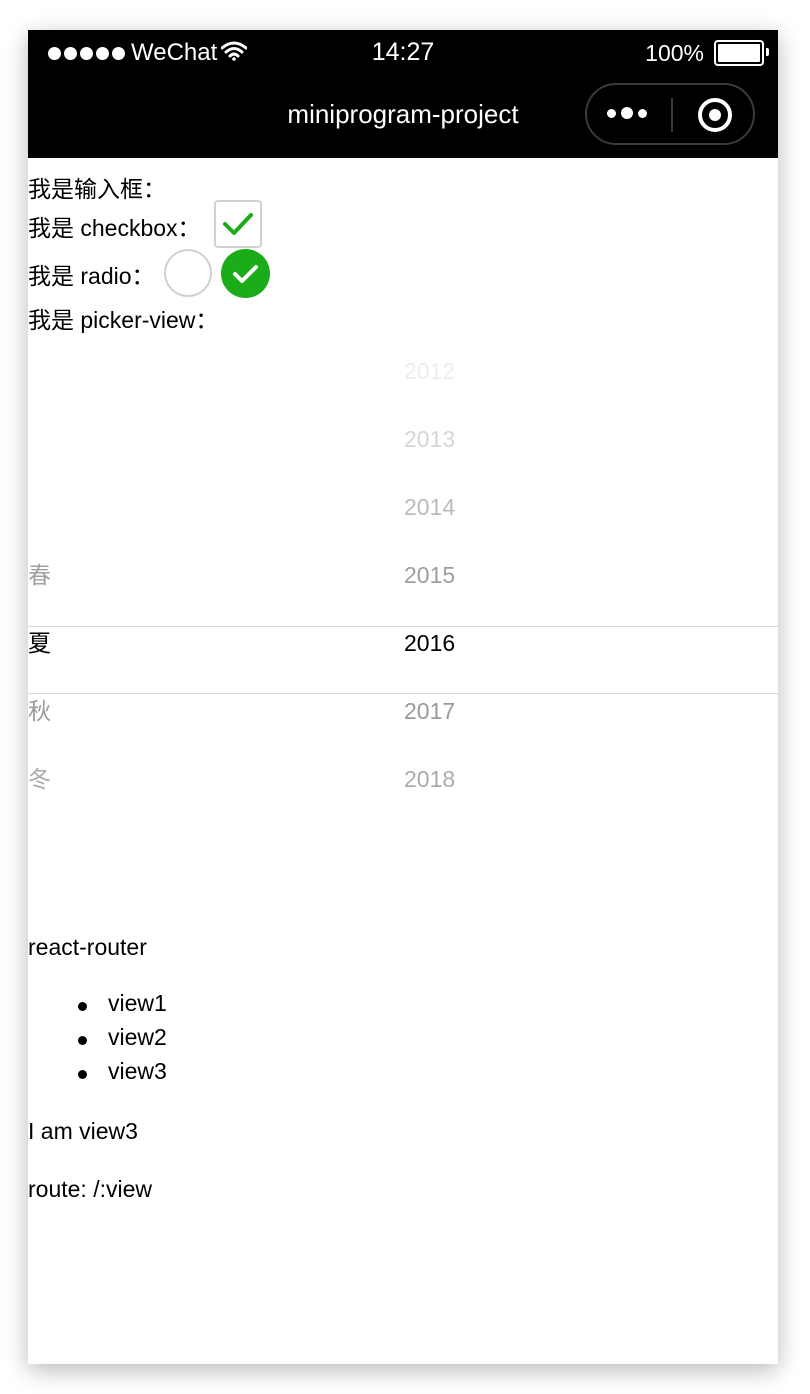 This screenshot has height=1394, width=810. I want to click on router-link-view1: view1, so click(122, 1003).